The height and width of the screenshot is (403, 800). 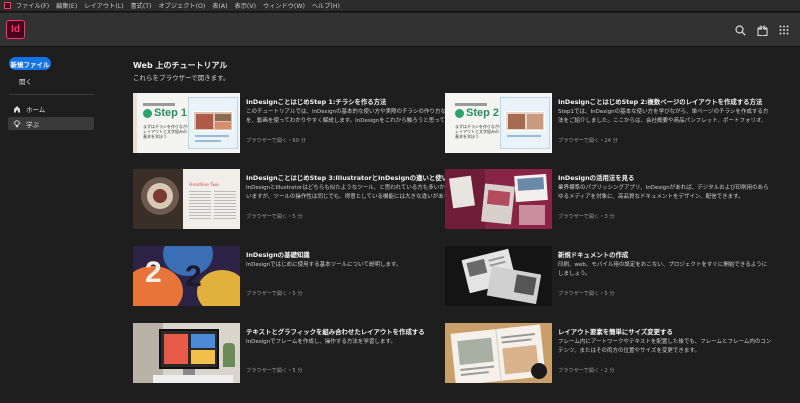 I want to click on gift-icon, so click(x=762, y=30).